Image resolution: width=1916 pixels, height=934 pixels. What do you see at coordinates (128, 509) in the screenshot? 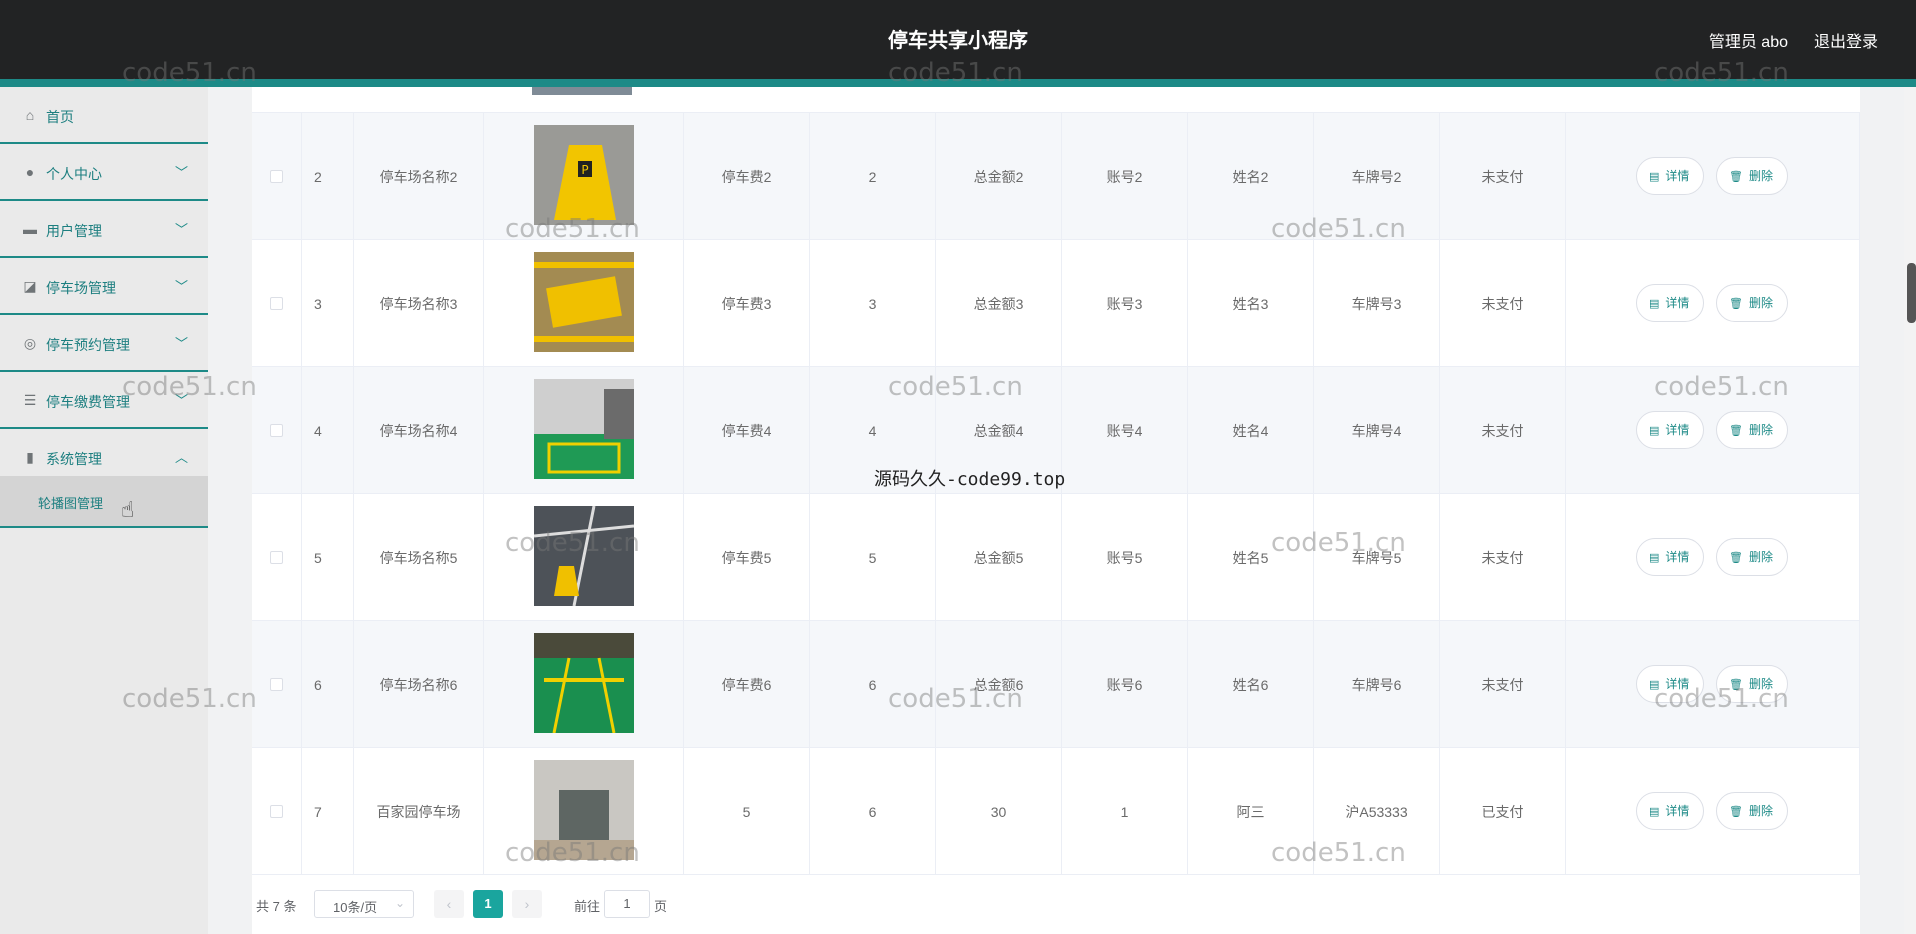
I see `hand-cursor-icon: ☝` at bounding box center [128, 509].